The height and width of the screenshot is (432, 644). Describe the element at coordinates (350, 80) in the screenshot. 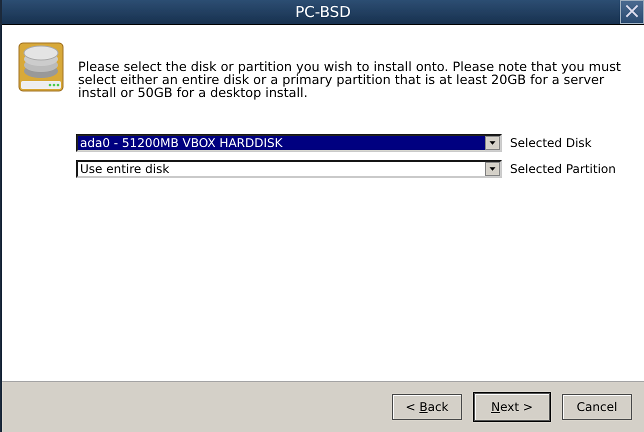

I see `instructions-text: Please select the disk or partition you wish to install onto. Please note that you must select either an entire disk or a primary partition that is at least 20GB for a server install or 50GB for a desktop install.` at that location.